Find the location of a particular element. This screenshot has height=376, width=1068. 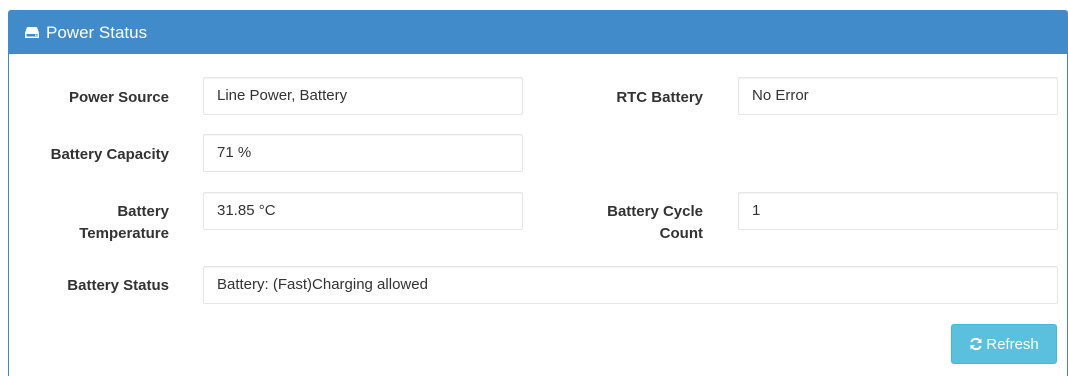

refresh-icon is located at coordinates (976, 344).